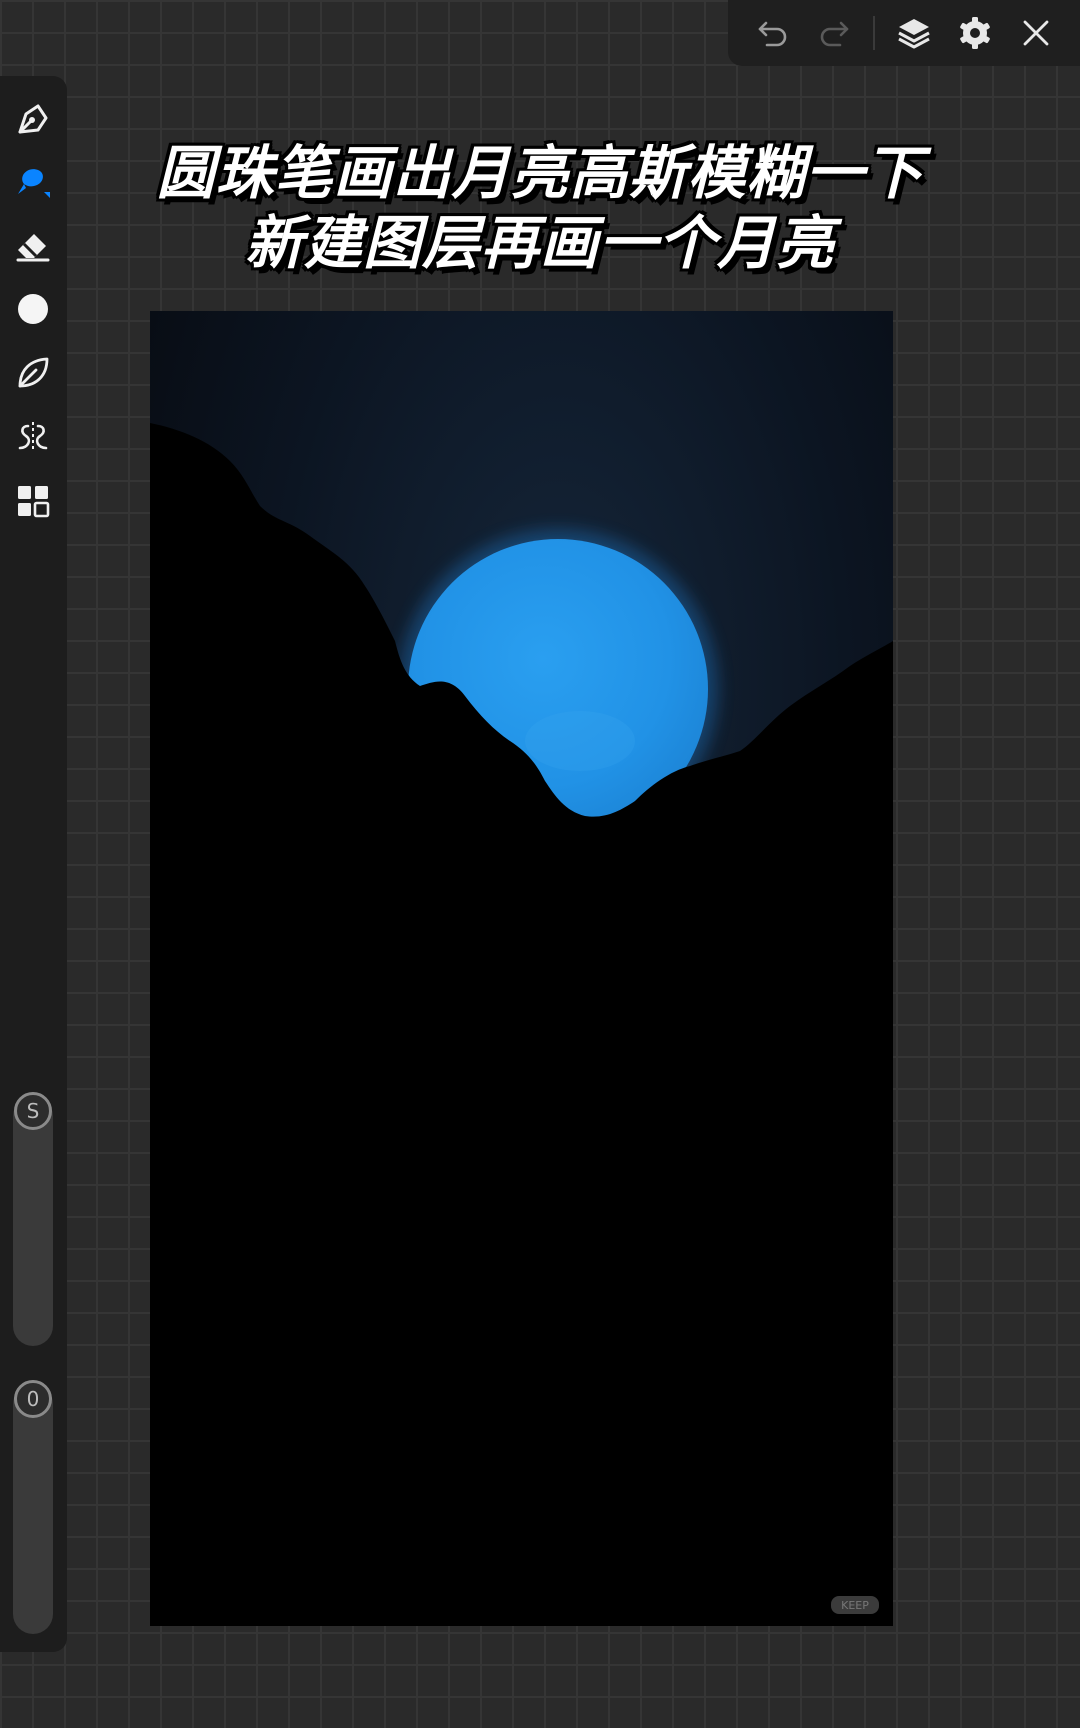 Image resolution: width=1080 pixels, height=1728 pixels. I want to click on opacity-slider-knob: 0, so click(33, 1399).